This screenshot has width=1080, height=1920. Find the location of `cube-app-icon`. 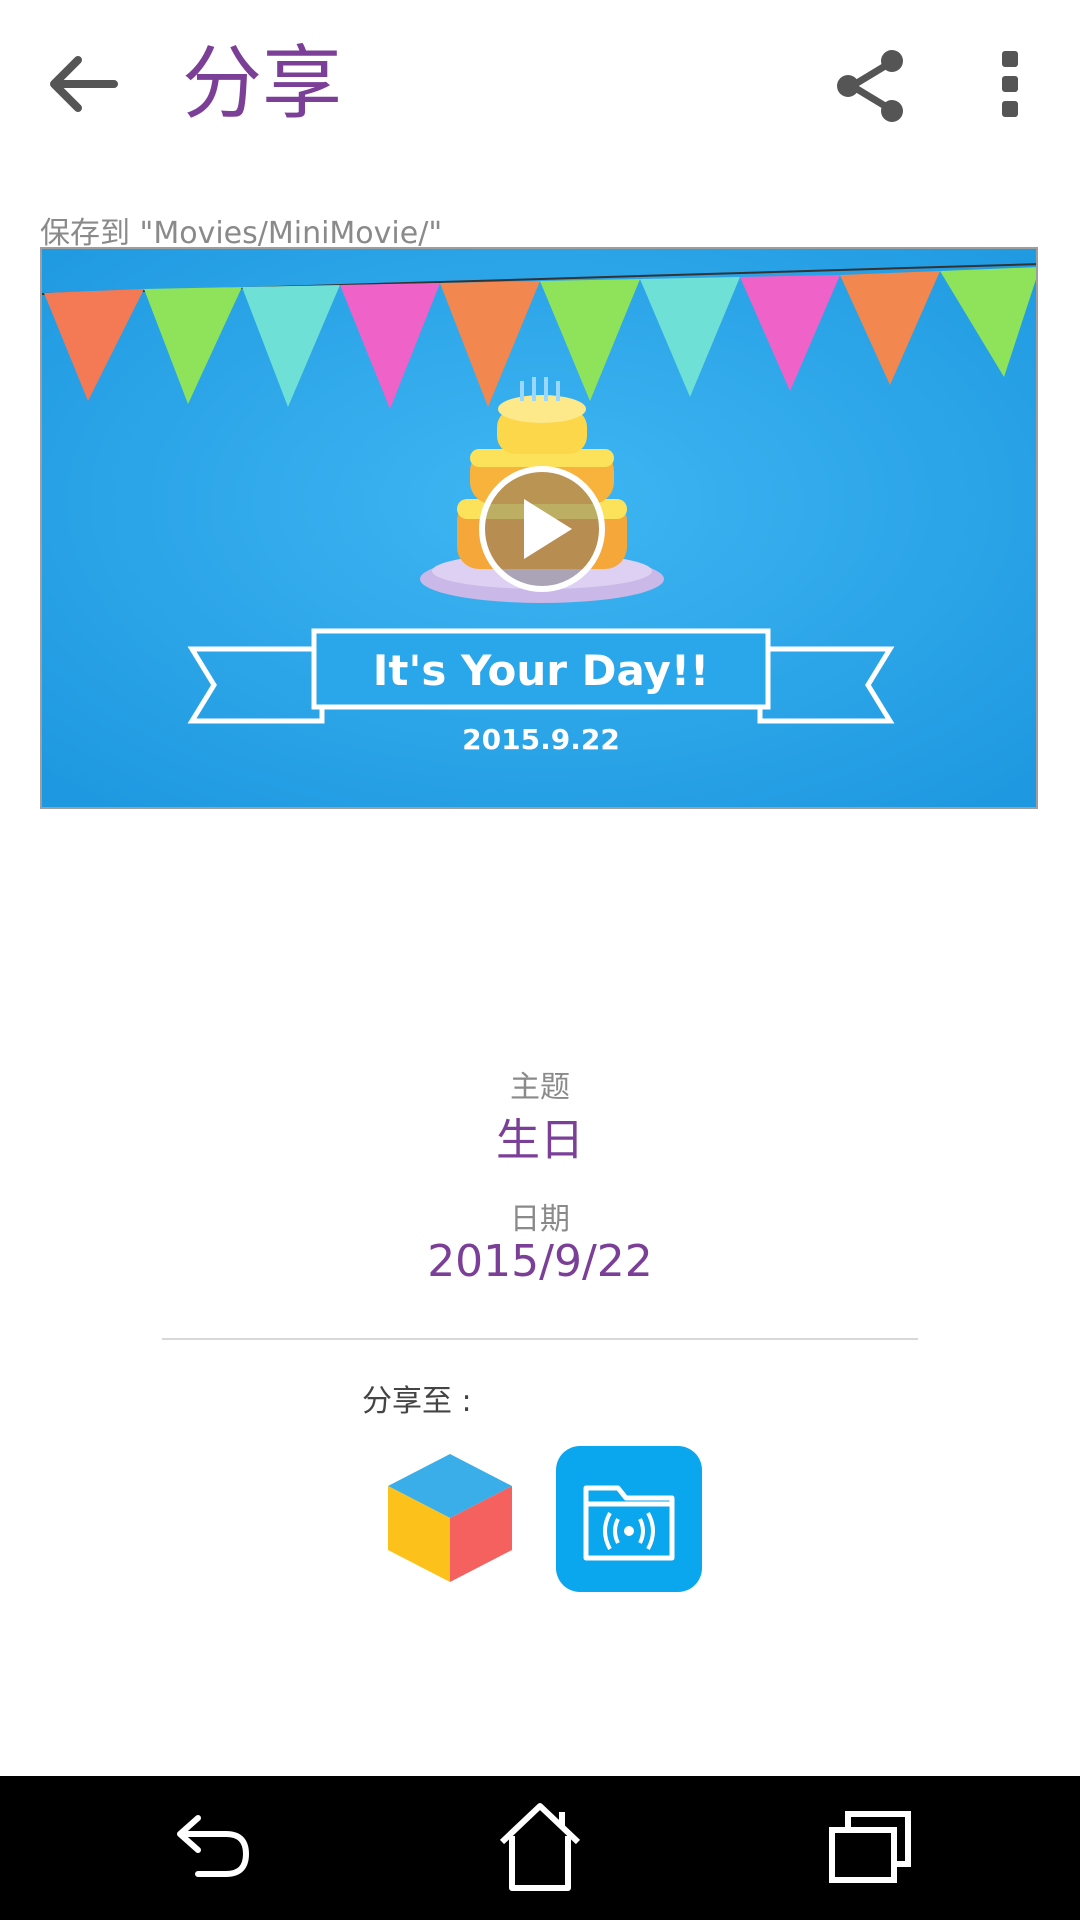

cube-app-icon is located at coordinates (450, 1518).